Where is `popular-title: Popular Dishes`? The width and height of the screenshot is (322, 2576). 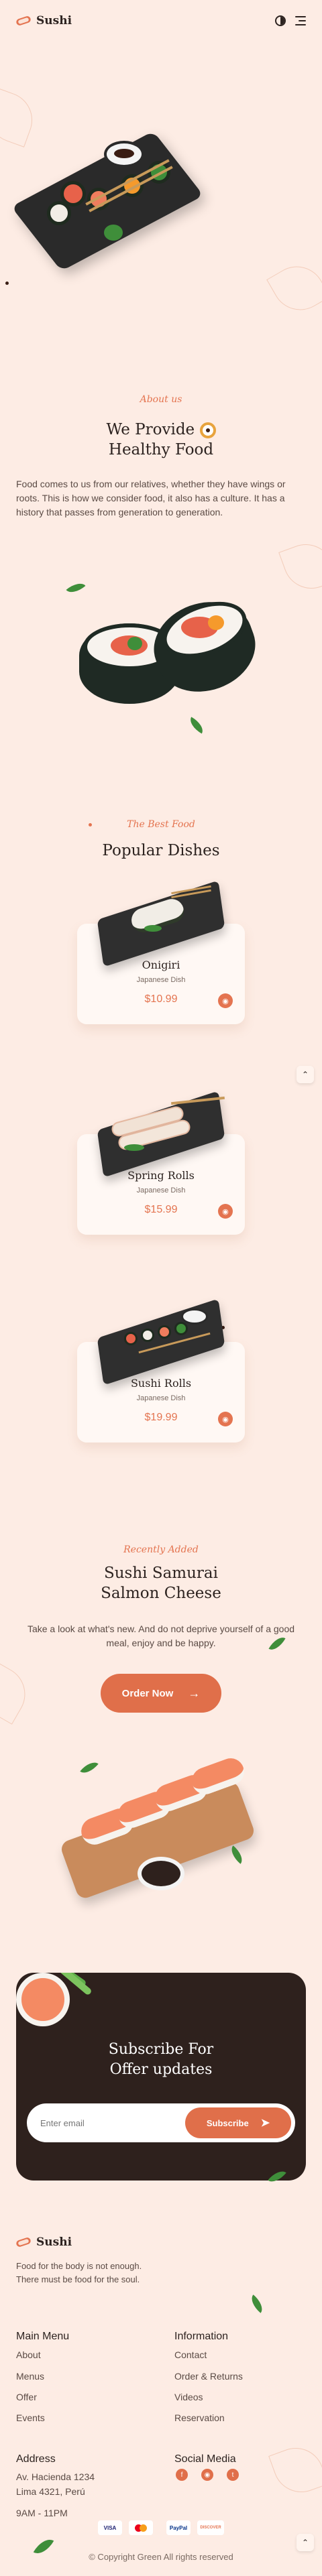
popular-title: Popular Dishes is located at coordinates (161, 850).